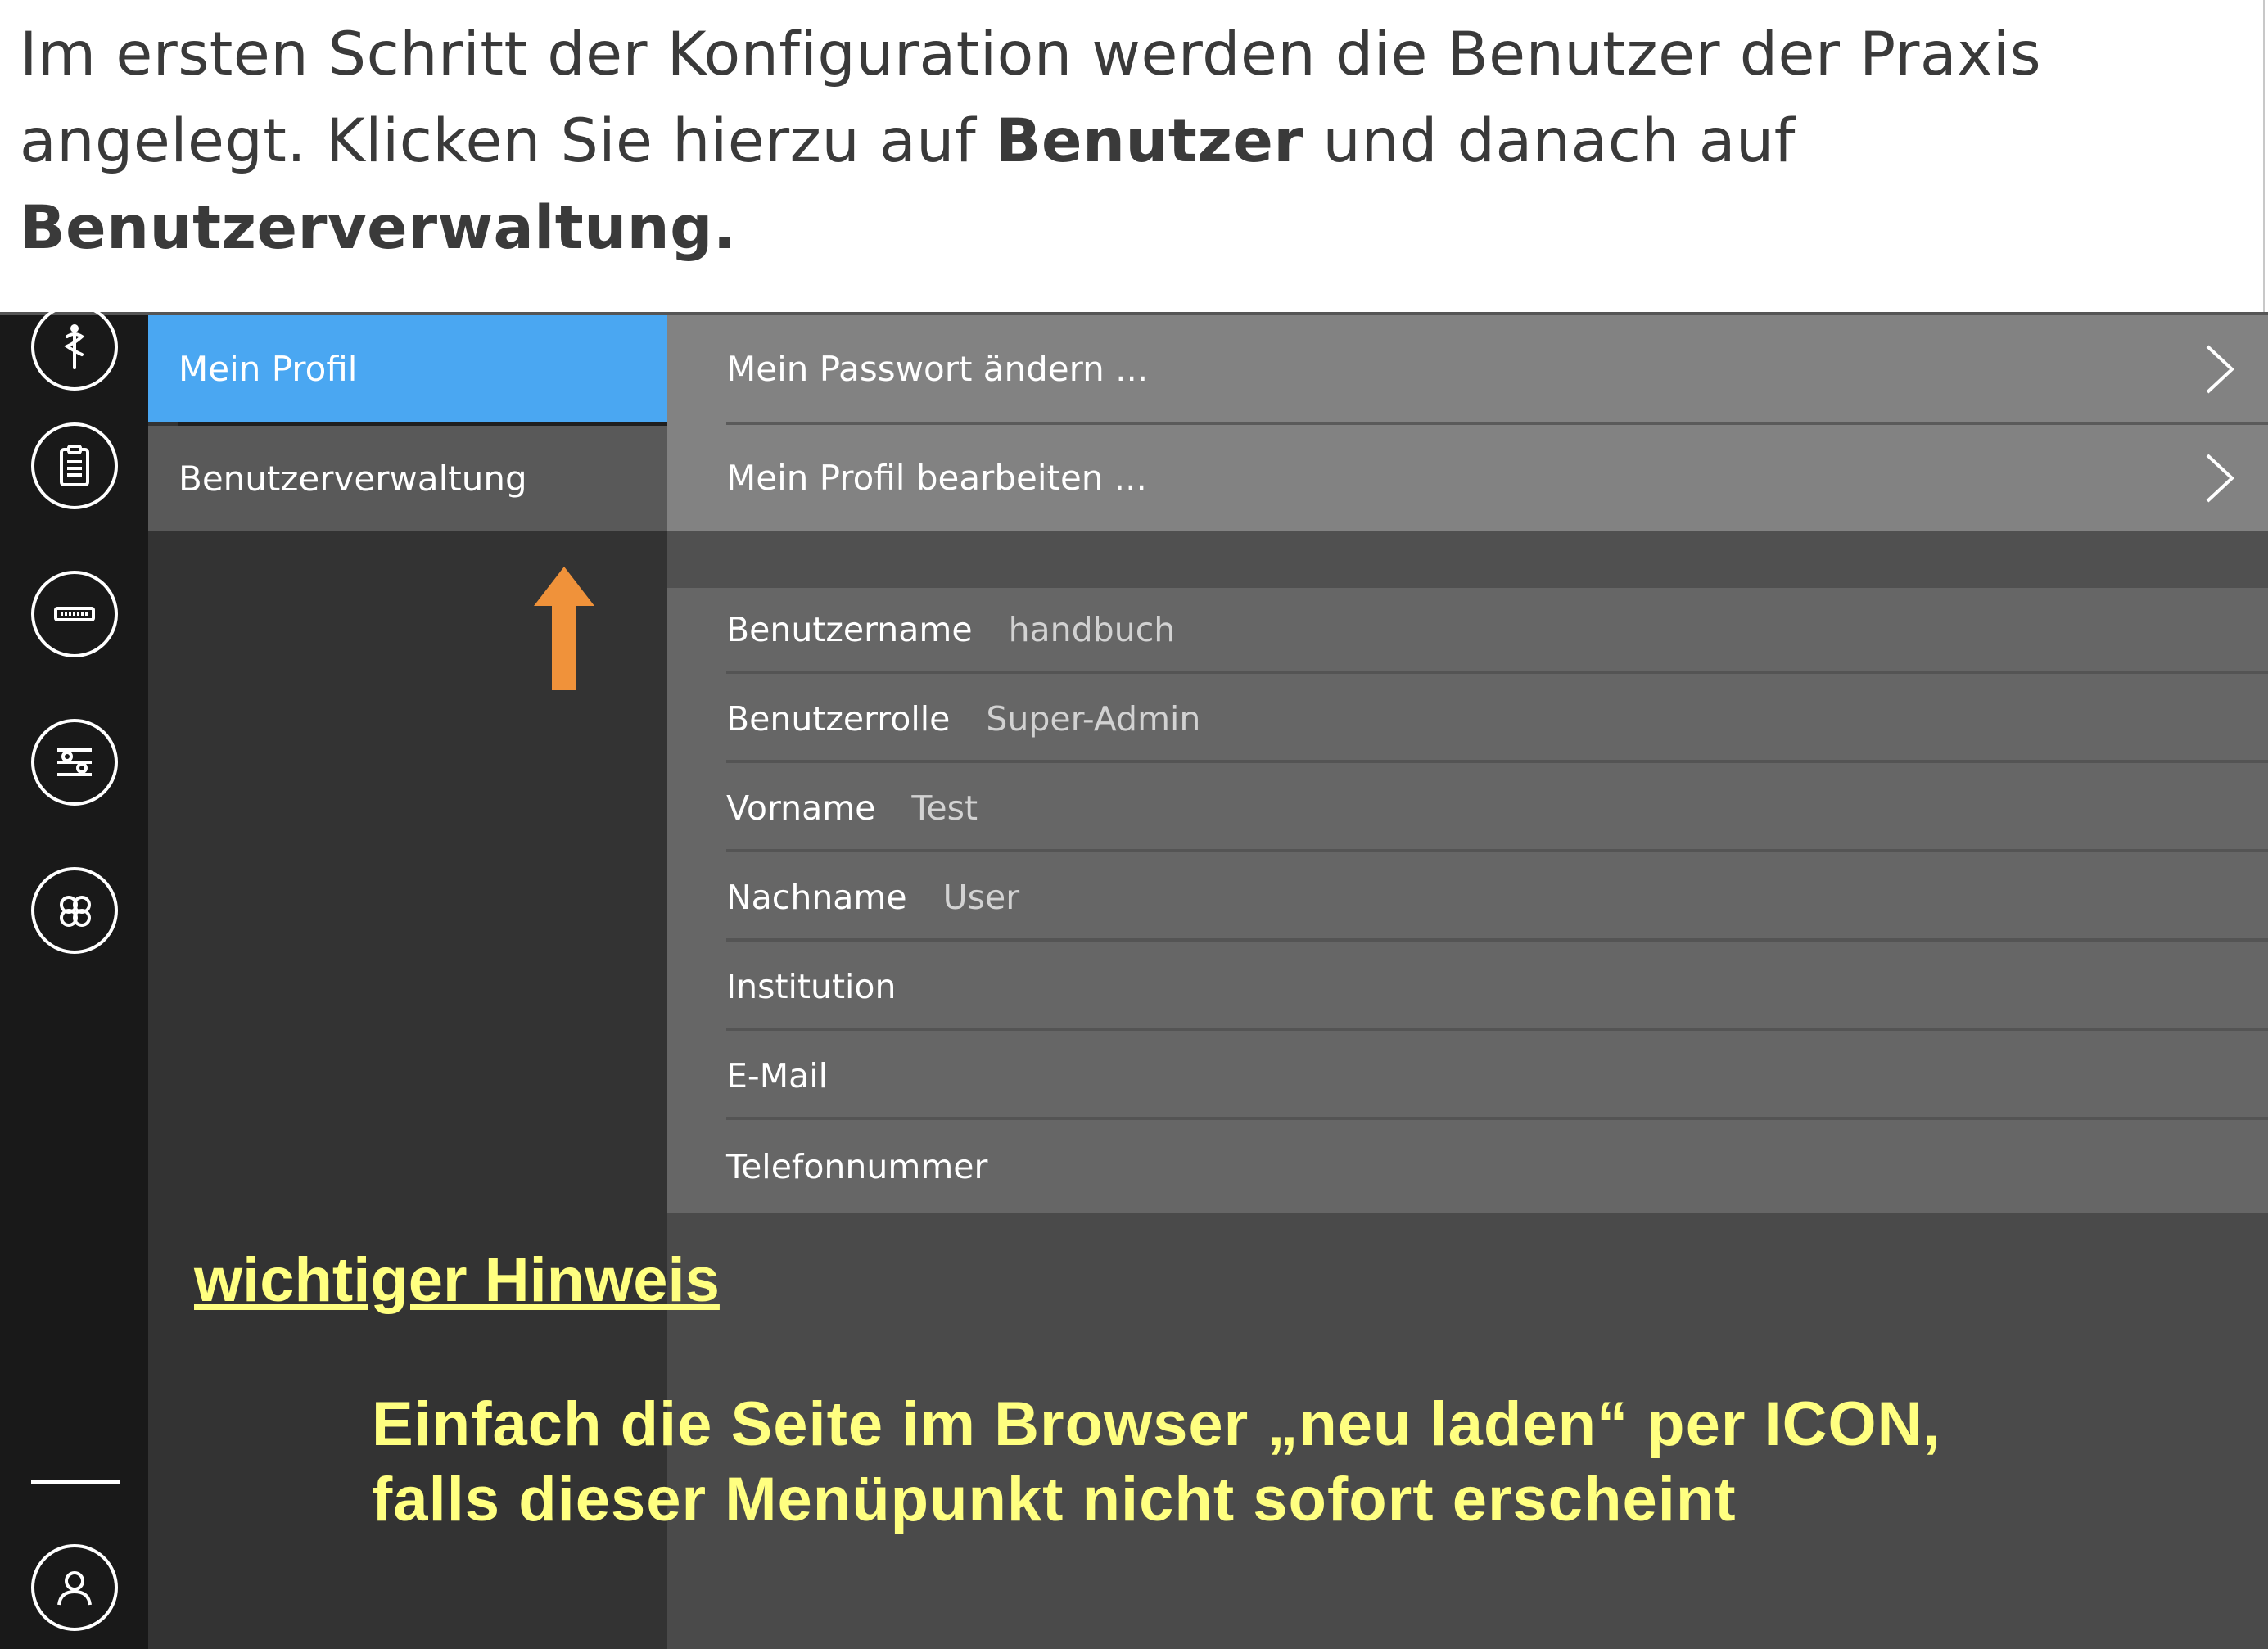 This screenshot has height=1649, width=2268. Describe the element at coordinates (378, 228) in the screenshot. I see `instruction-bold-benutzerverwaltung: Benutzerverwaltung.` at that location.